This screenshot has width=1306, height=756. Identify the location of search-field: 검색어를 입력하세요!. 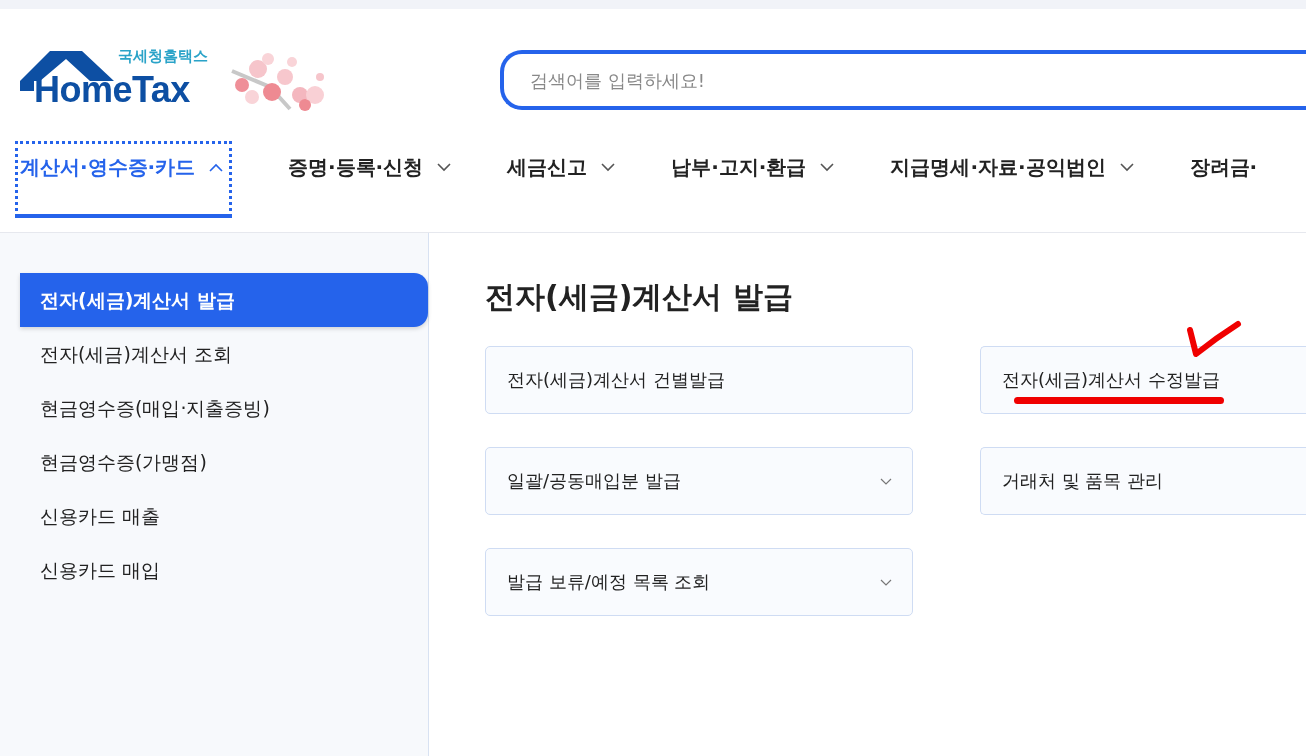
(903, 80).